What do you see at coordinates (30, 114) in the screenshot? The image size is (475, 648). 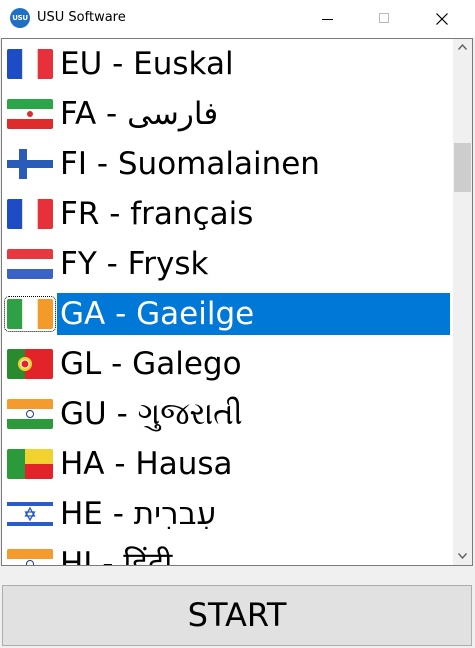 I see `iran-flag-icon` at bounding box center [30, 114].